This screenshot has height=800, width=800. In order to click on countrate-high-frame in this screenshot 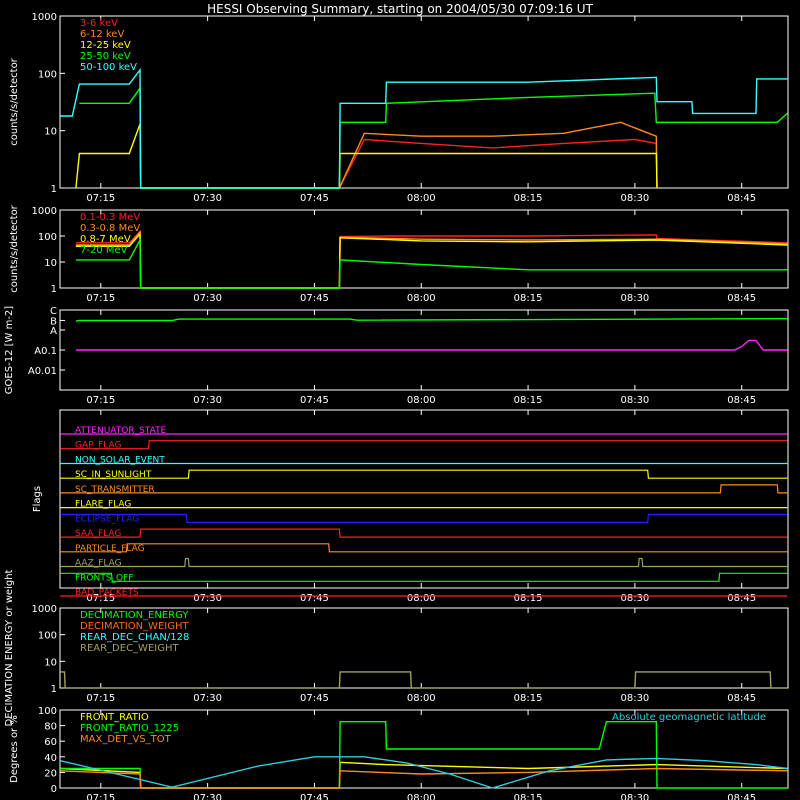, I will do `click(424, 249)`.